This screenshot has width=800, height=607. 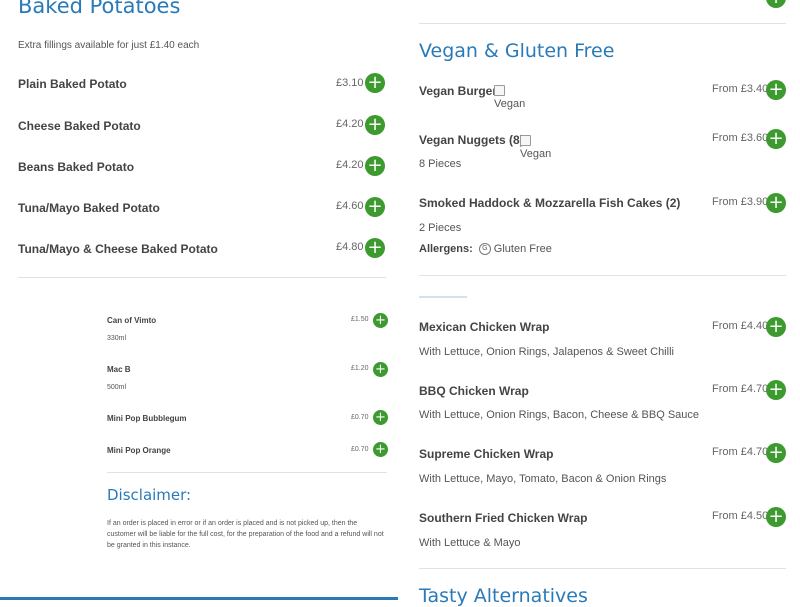 What do you see at coordinates (740, 89) in the screenshot?
I see `menu-item-price: From £3.40` at bounding box center [740, 89].